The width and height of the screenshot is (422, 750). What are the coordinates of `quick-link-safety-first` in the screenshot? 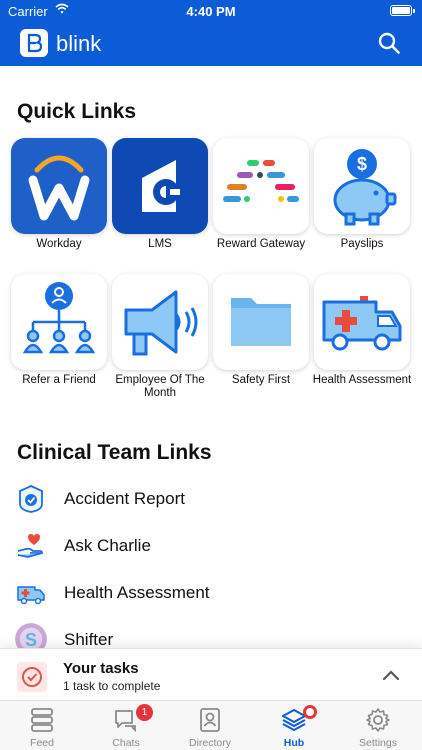 It's located at (261, 322).